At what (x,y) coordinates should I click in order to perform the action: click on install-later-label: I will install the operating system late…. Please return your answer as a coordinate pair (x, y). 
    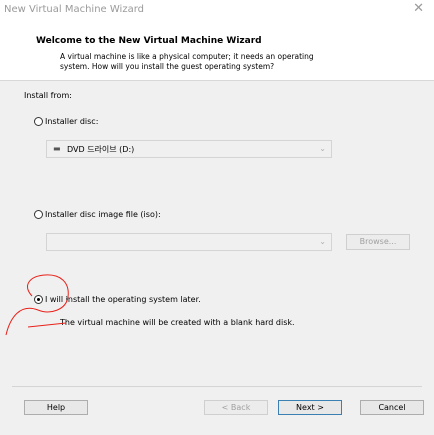
    Looking at the image, I should click on (123, 299).